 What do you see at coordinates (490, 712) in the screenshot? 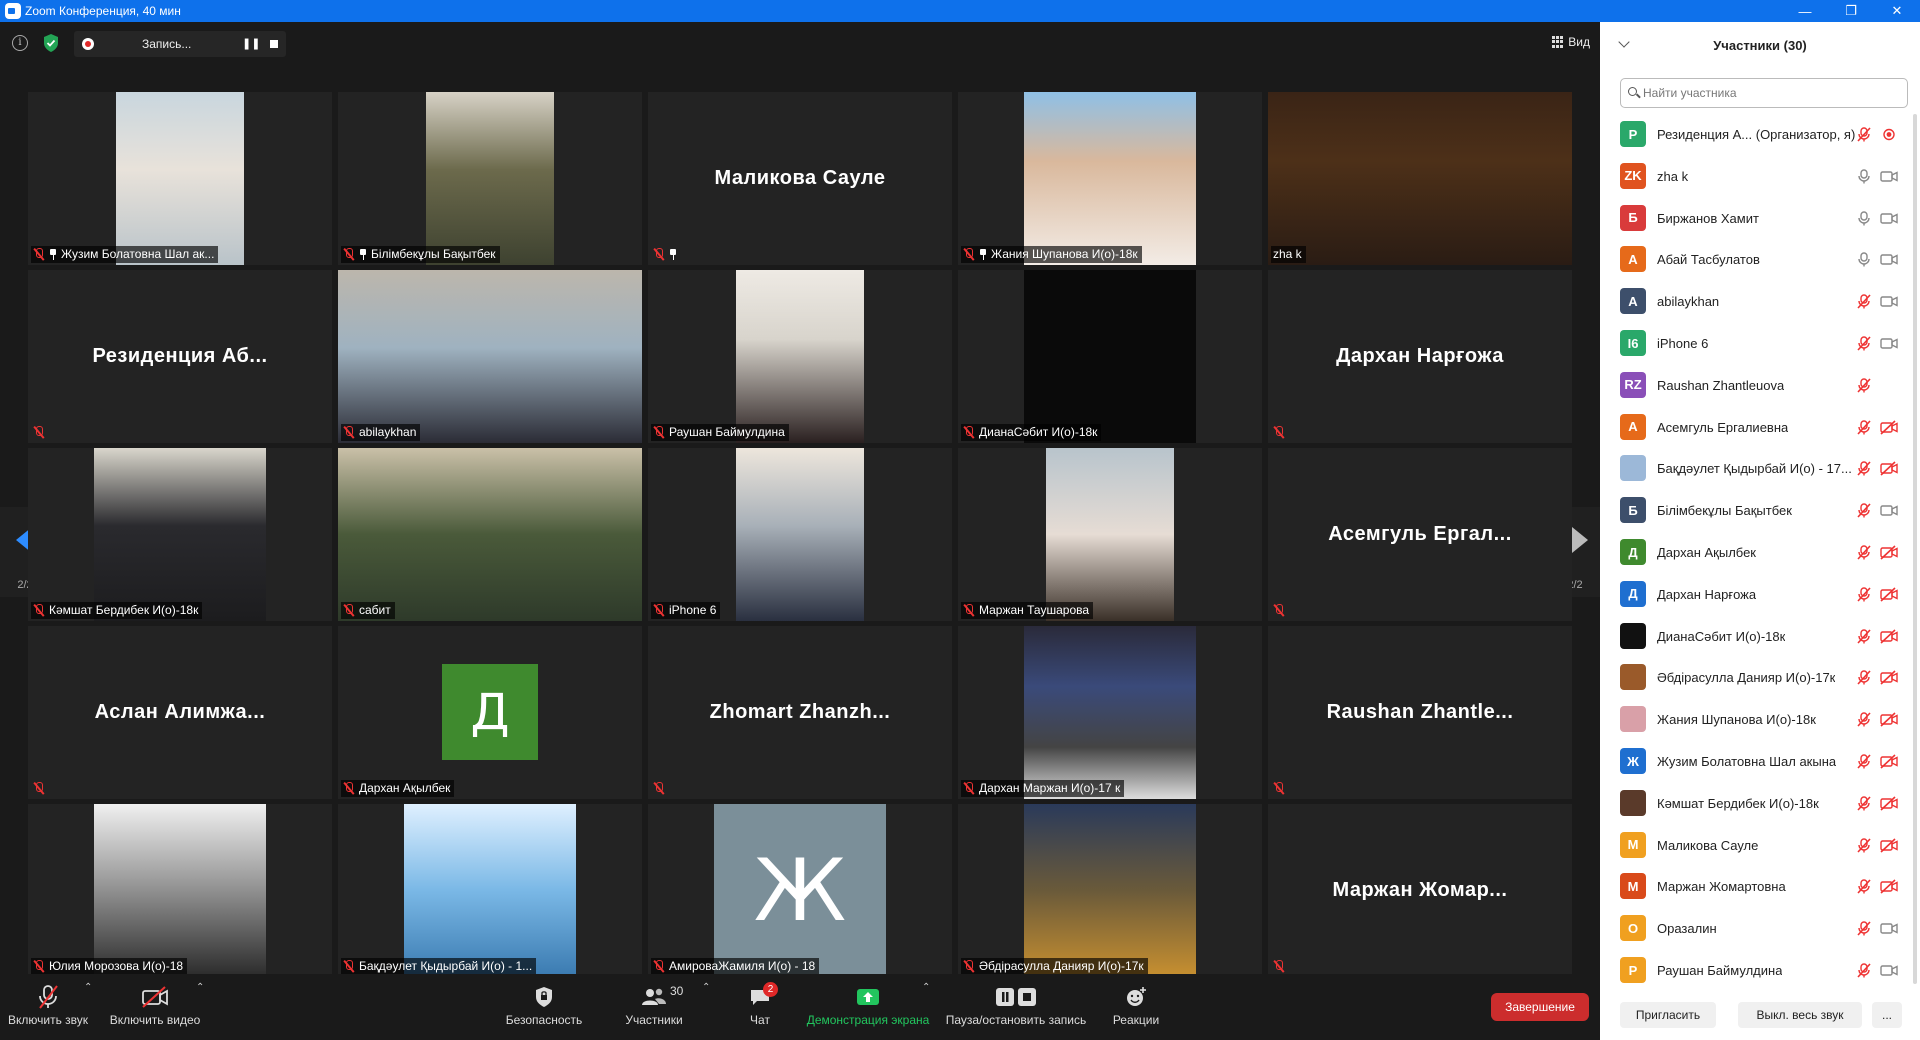
I see `video-tile: Д Дархан Ақылбек` at bounding box center [490, 712].